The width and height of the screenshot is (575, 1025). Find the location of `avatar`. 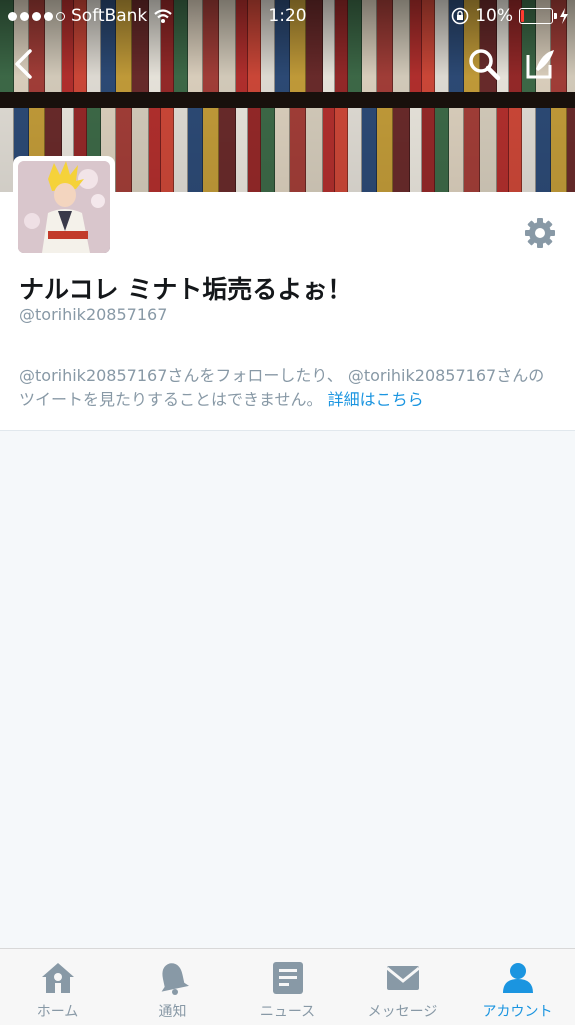

avatar is located at coordinates (64, 207).